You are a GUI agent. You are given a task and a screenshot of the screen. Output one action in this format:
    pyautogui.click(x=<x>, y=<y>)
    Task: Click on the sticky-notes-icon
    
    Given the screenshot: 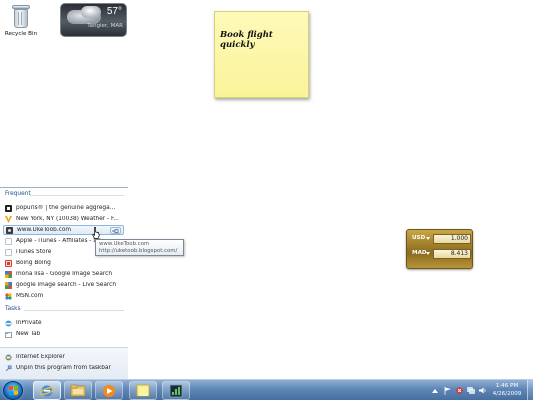 What is the action you would take?
    pyautogui.click(x=143, y=390)
    